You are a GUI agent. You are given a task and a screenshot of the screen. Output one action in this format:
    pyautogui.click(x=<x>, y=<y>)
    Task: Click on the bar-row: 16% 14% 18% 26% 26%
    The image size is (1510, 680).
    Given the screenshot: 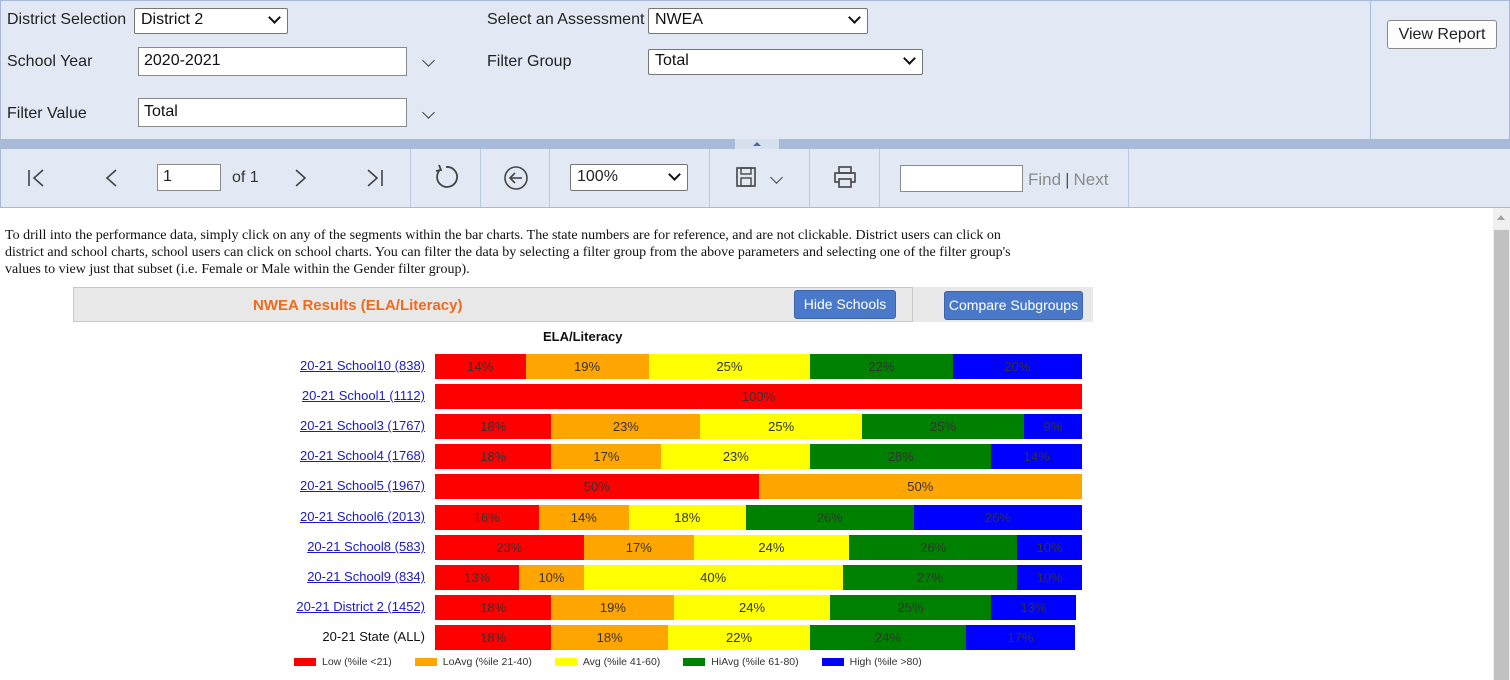 What is the action you would take?
    pyautogui.click(x=758, y=517)
    